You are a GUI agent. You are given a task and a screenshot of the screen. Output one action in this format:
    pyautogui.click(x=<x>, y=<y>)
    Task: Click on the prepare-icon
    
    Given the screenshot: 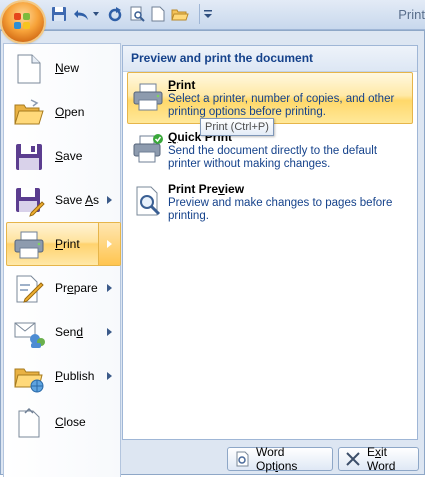 What is the action you would take?
    pyautogui.click(x=29, y=289)
    